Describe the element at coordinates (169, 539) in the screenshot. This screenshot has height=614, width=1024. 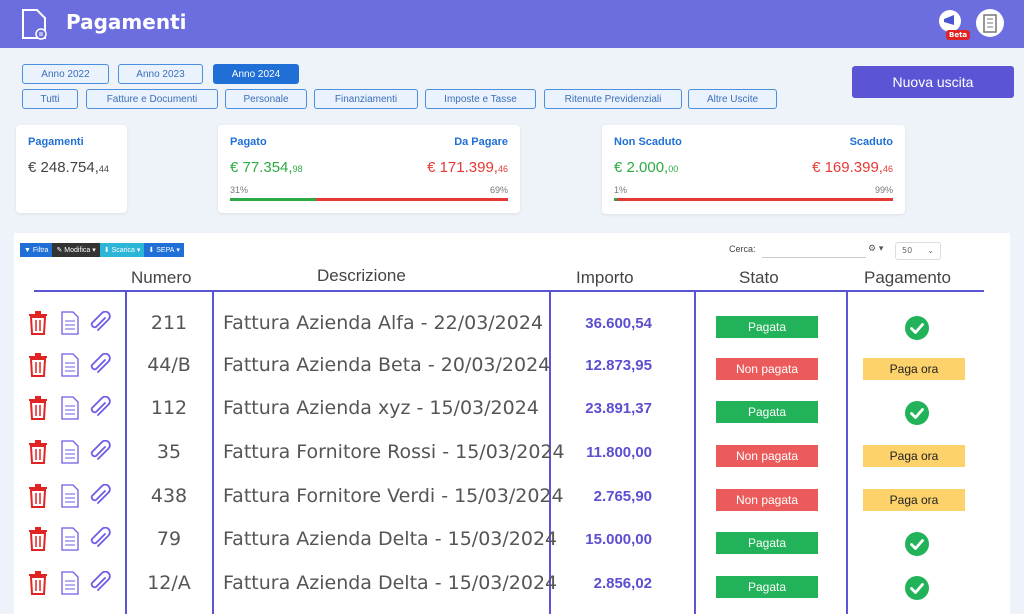
I see `cell-numero: 79` at that location.